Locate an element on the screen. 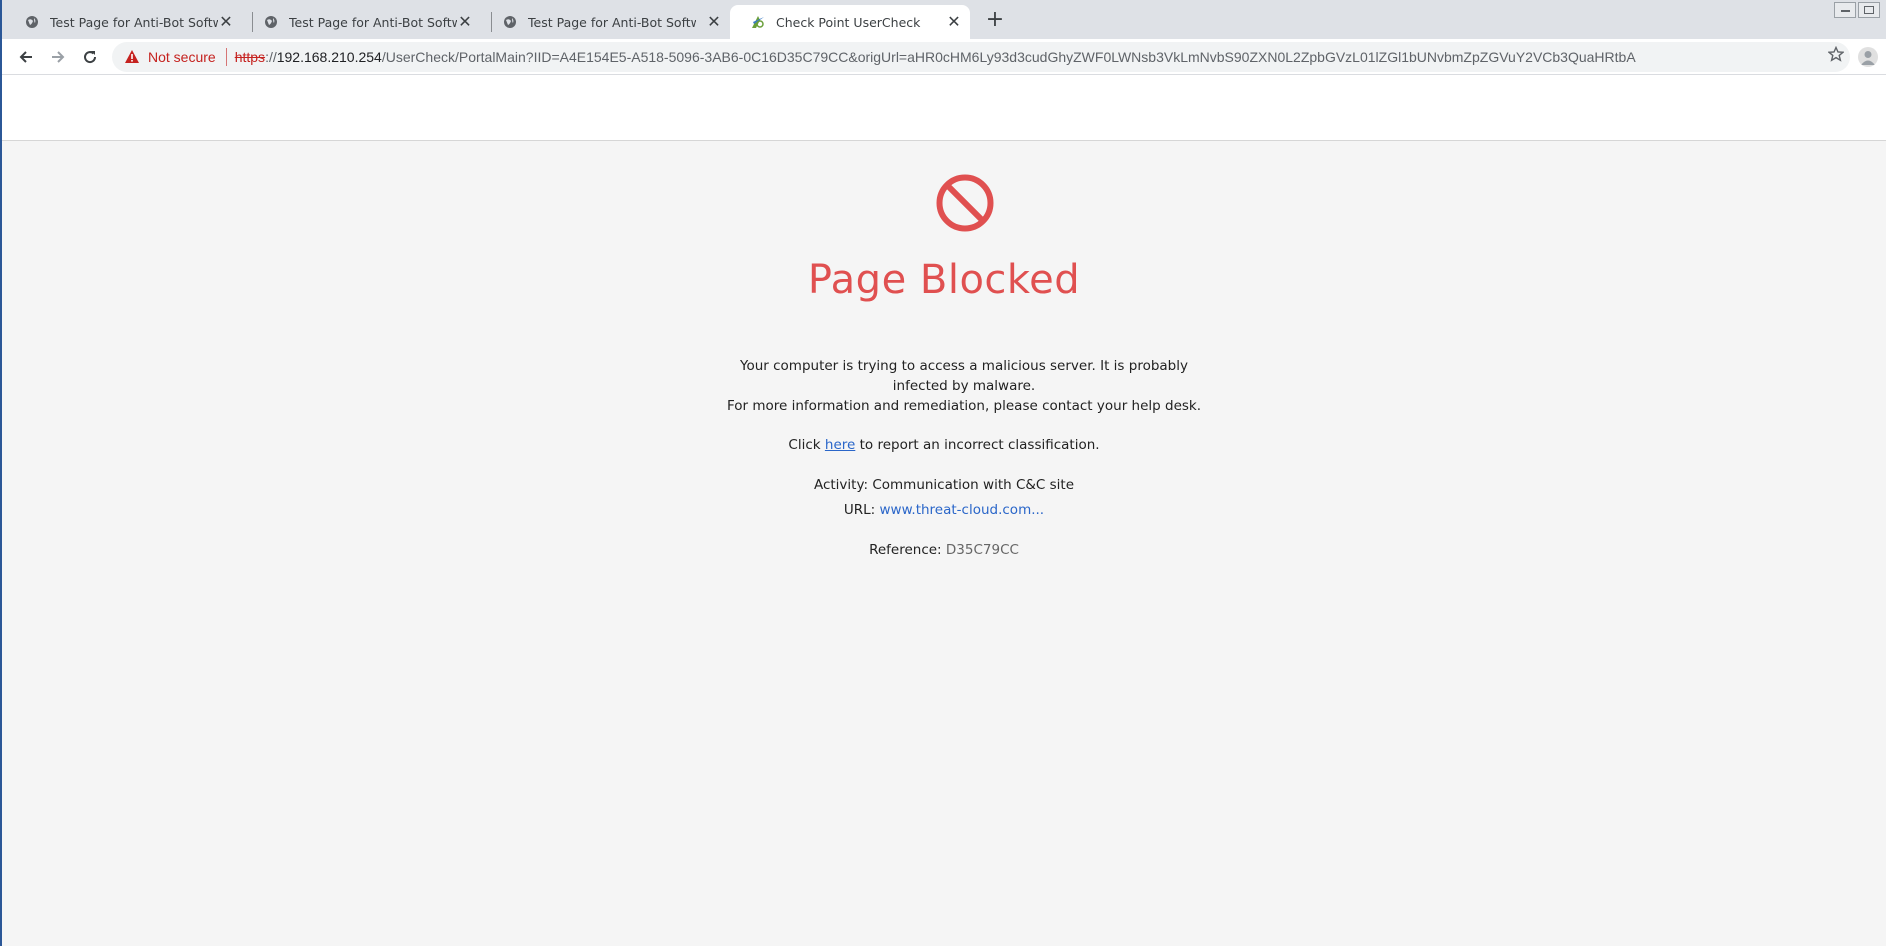 Image resolution: width=1886 pixels, height=946 pixels. reload-button is located at coordinates (90, 57).